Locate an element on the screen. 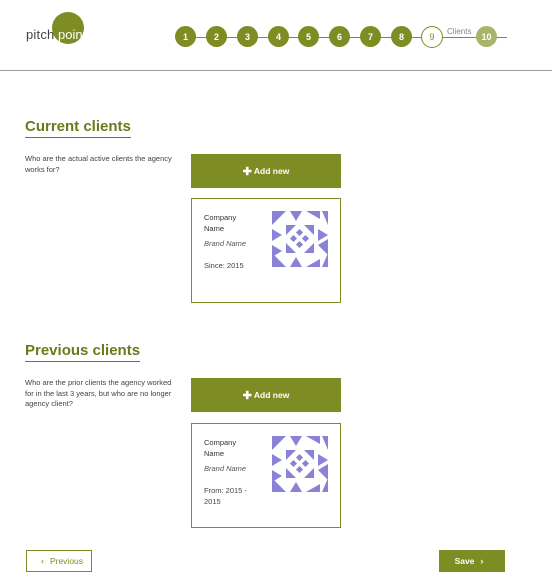 The image size is (552, 579). add-current-client-button: ✚ Add new is located at coordinates (266, 171).